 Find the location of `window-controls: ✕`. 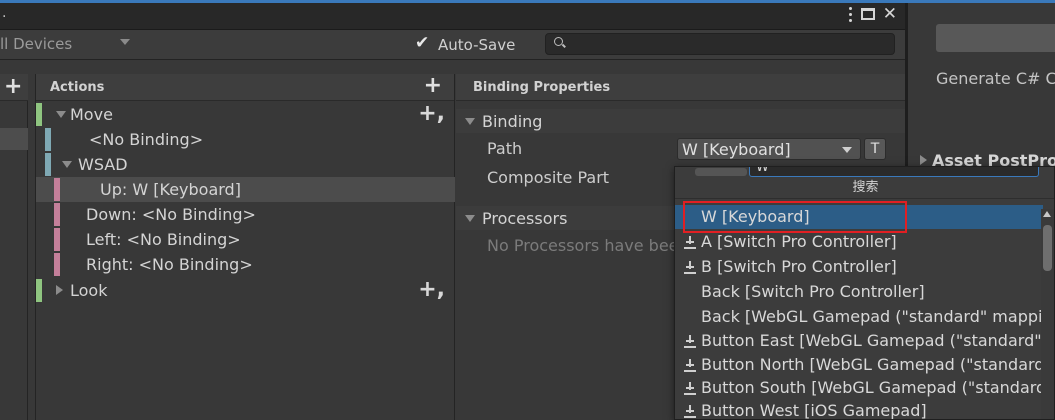

window-controls: ✕ is located at coordinates (872, 14).